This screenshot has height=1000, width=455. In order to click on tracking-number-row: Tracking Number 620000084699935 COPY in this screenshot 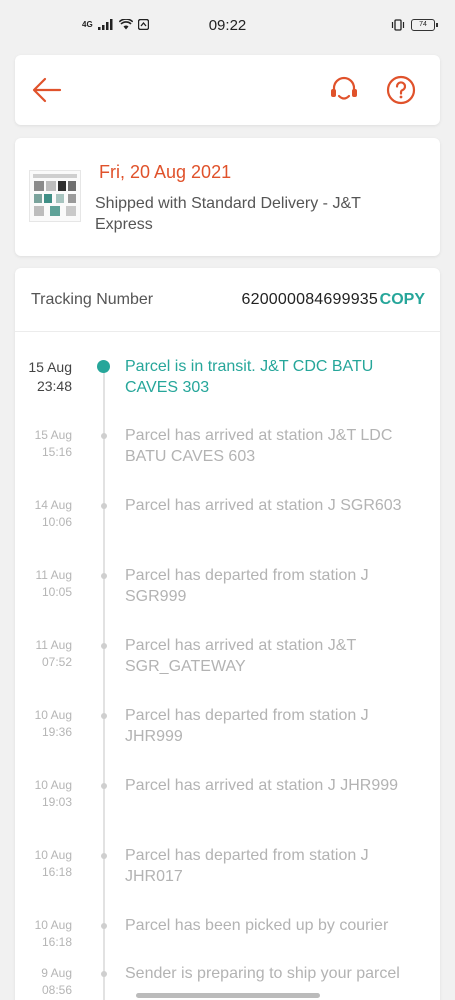, I will do `click(227, 300)`.